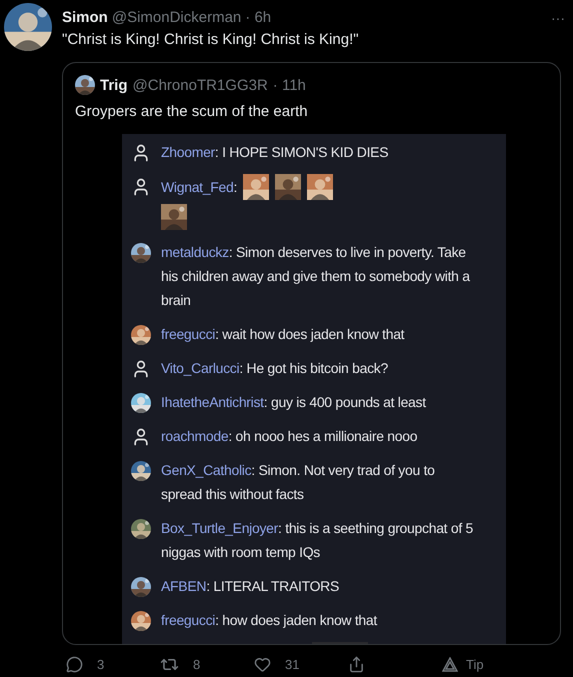 The width and height of the screenshot is (573, 677). What do you see at coordinates (258, 17) in the screenshot?
I see `post-time: · 6h` at bounding box center [258, 17].